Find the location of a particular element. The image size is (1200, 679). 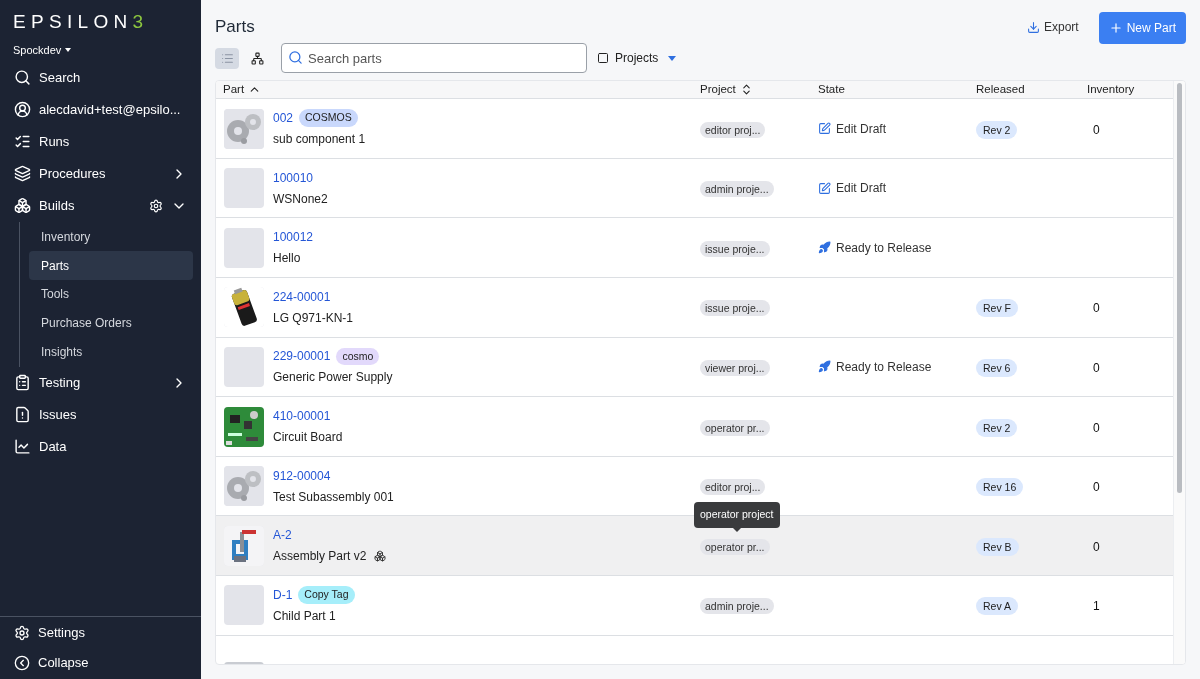

revision-badge: Rev A is located at coordinates (997, 606).